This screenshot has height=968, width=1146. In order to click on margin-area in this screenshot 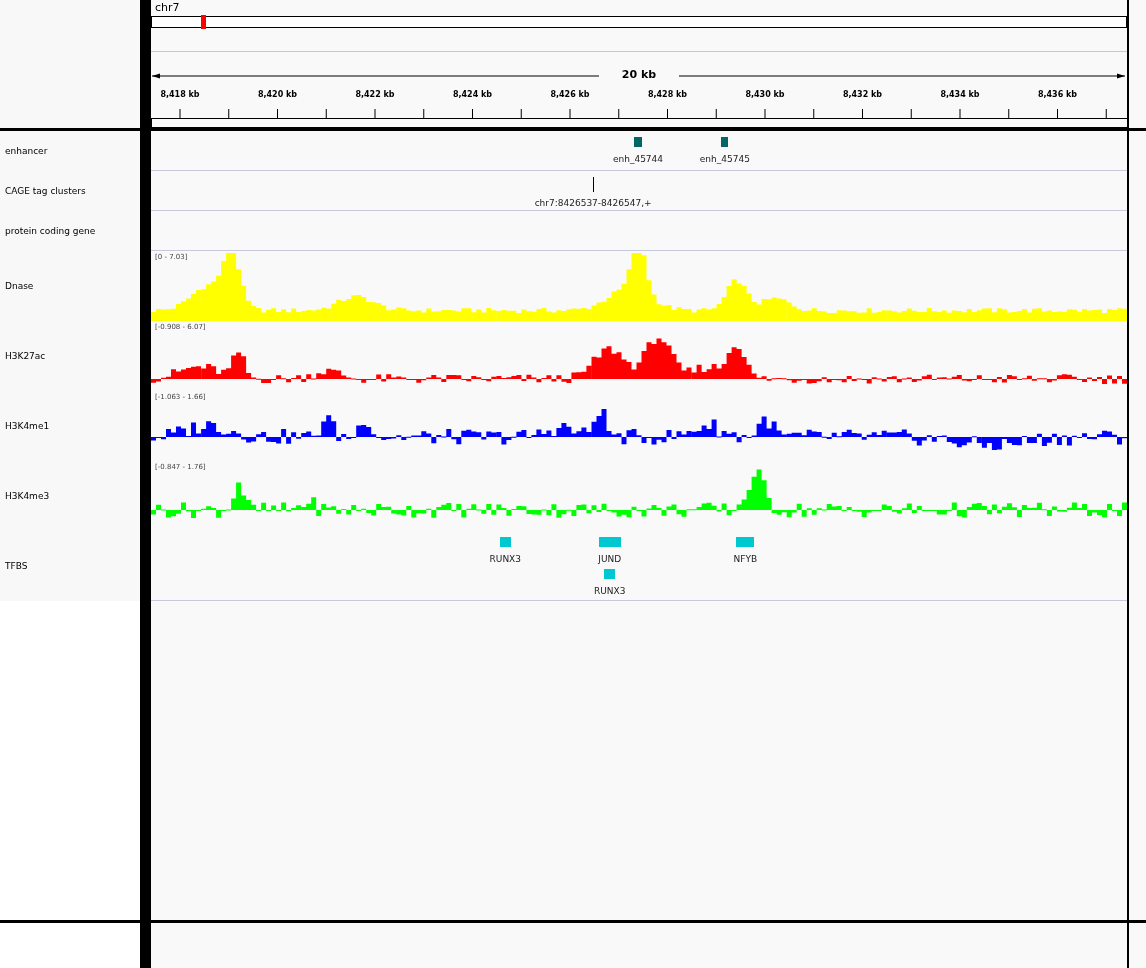, I will do `click(1137, 945)`.